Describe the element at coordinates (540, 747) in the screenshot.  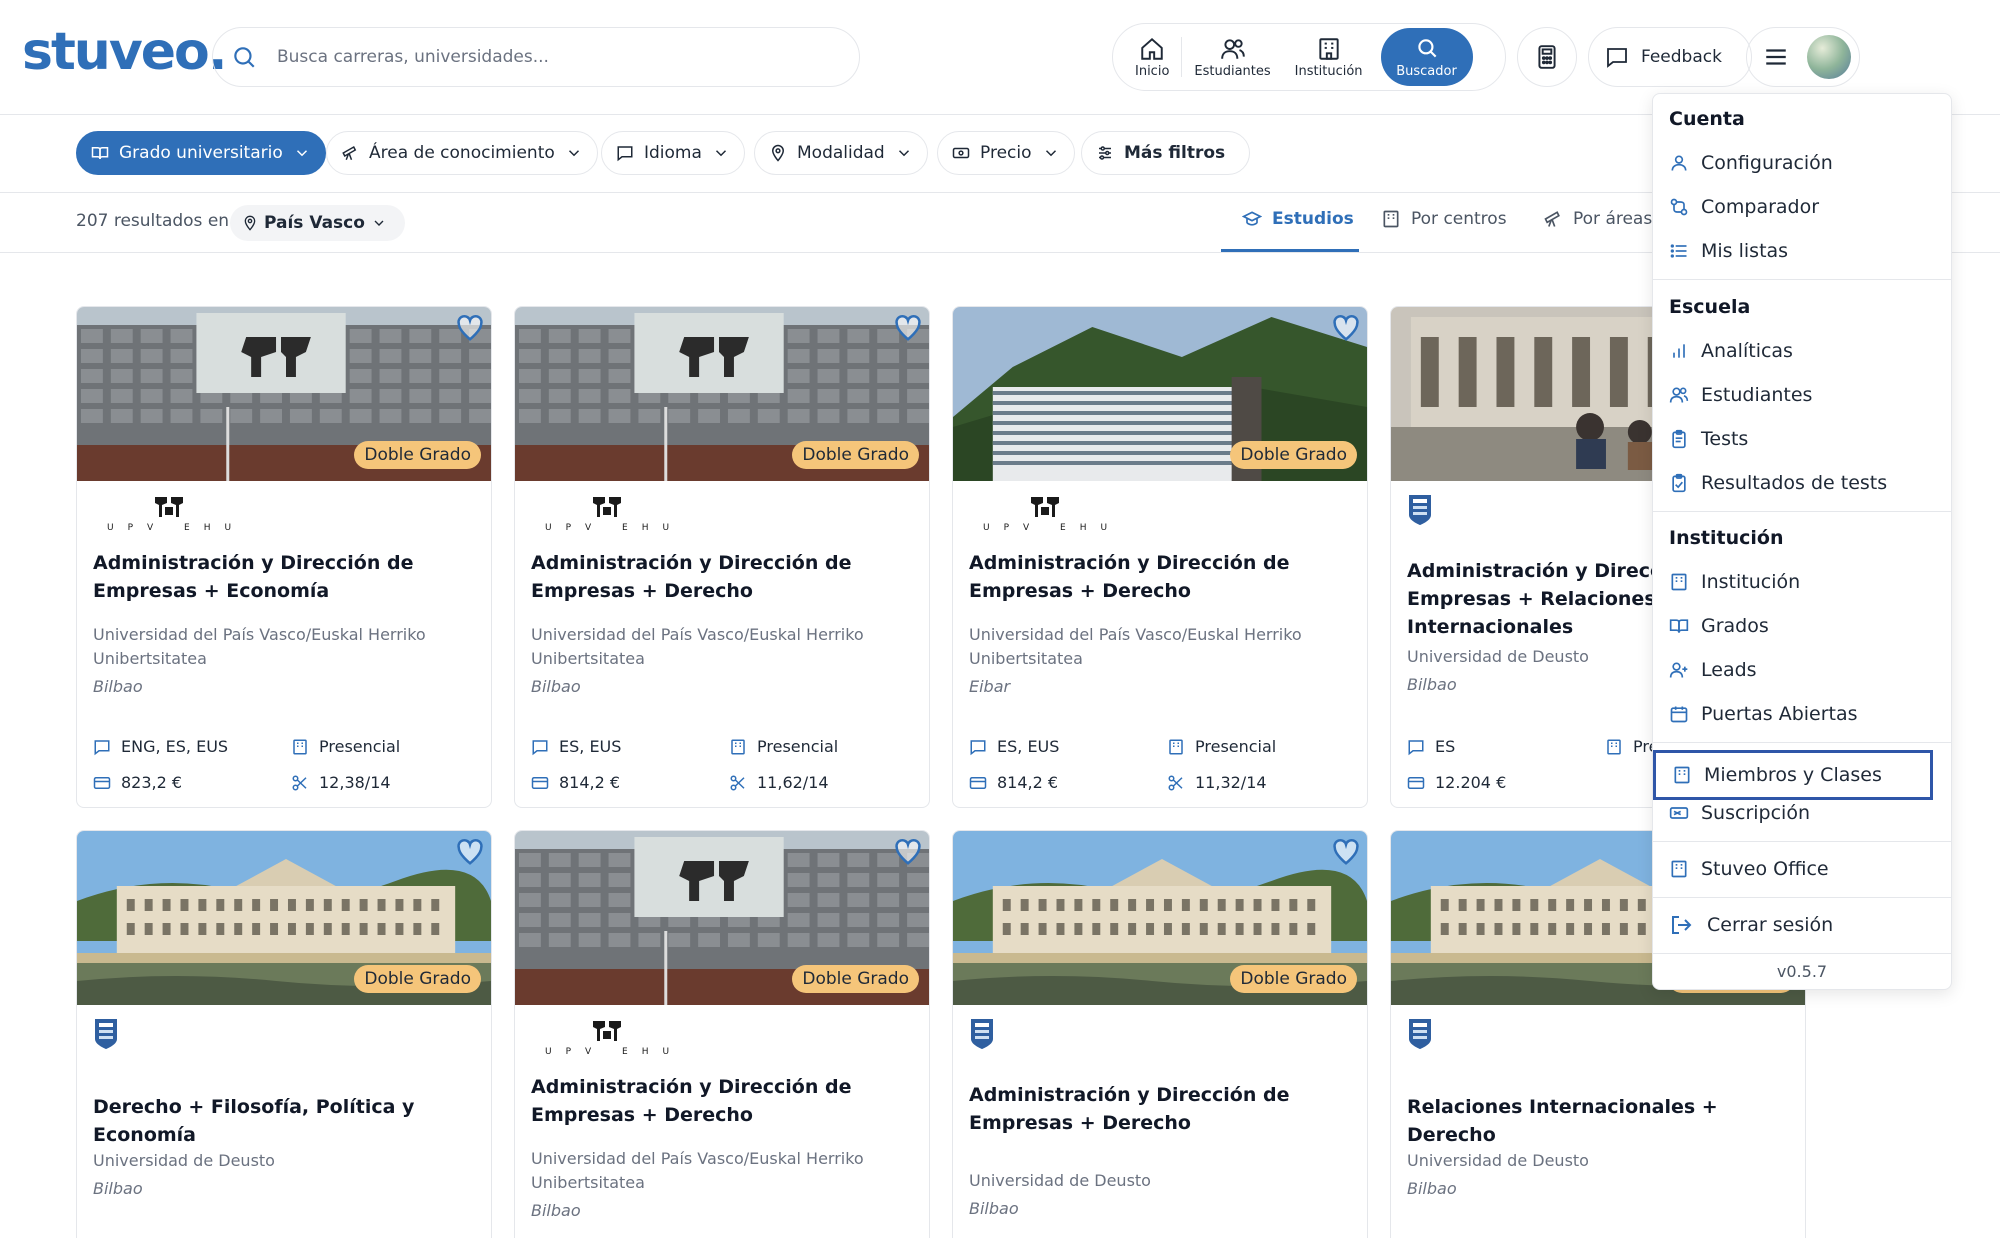
I see `message-icon` at that location.